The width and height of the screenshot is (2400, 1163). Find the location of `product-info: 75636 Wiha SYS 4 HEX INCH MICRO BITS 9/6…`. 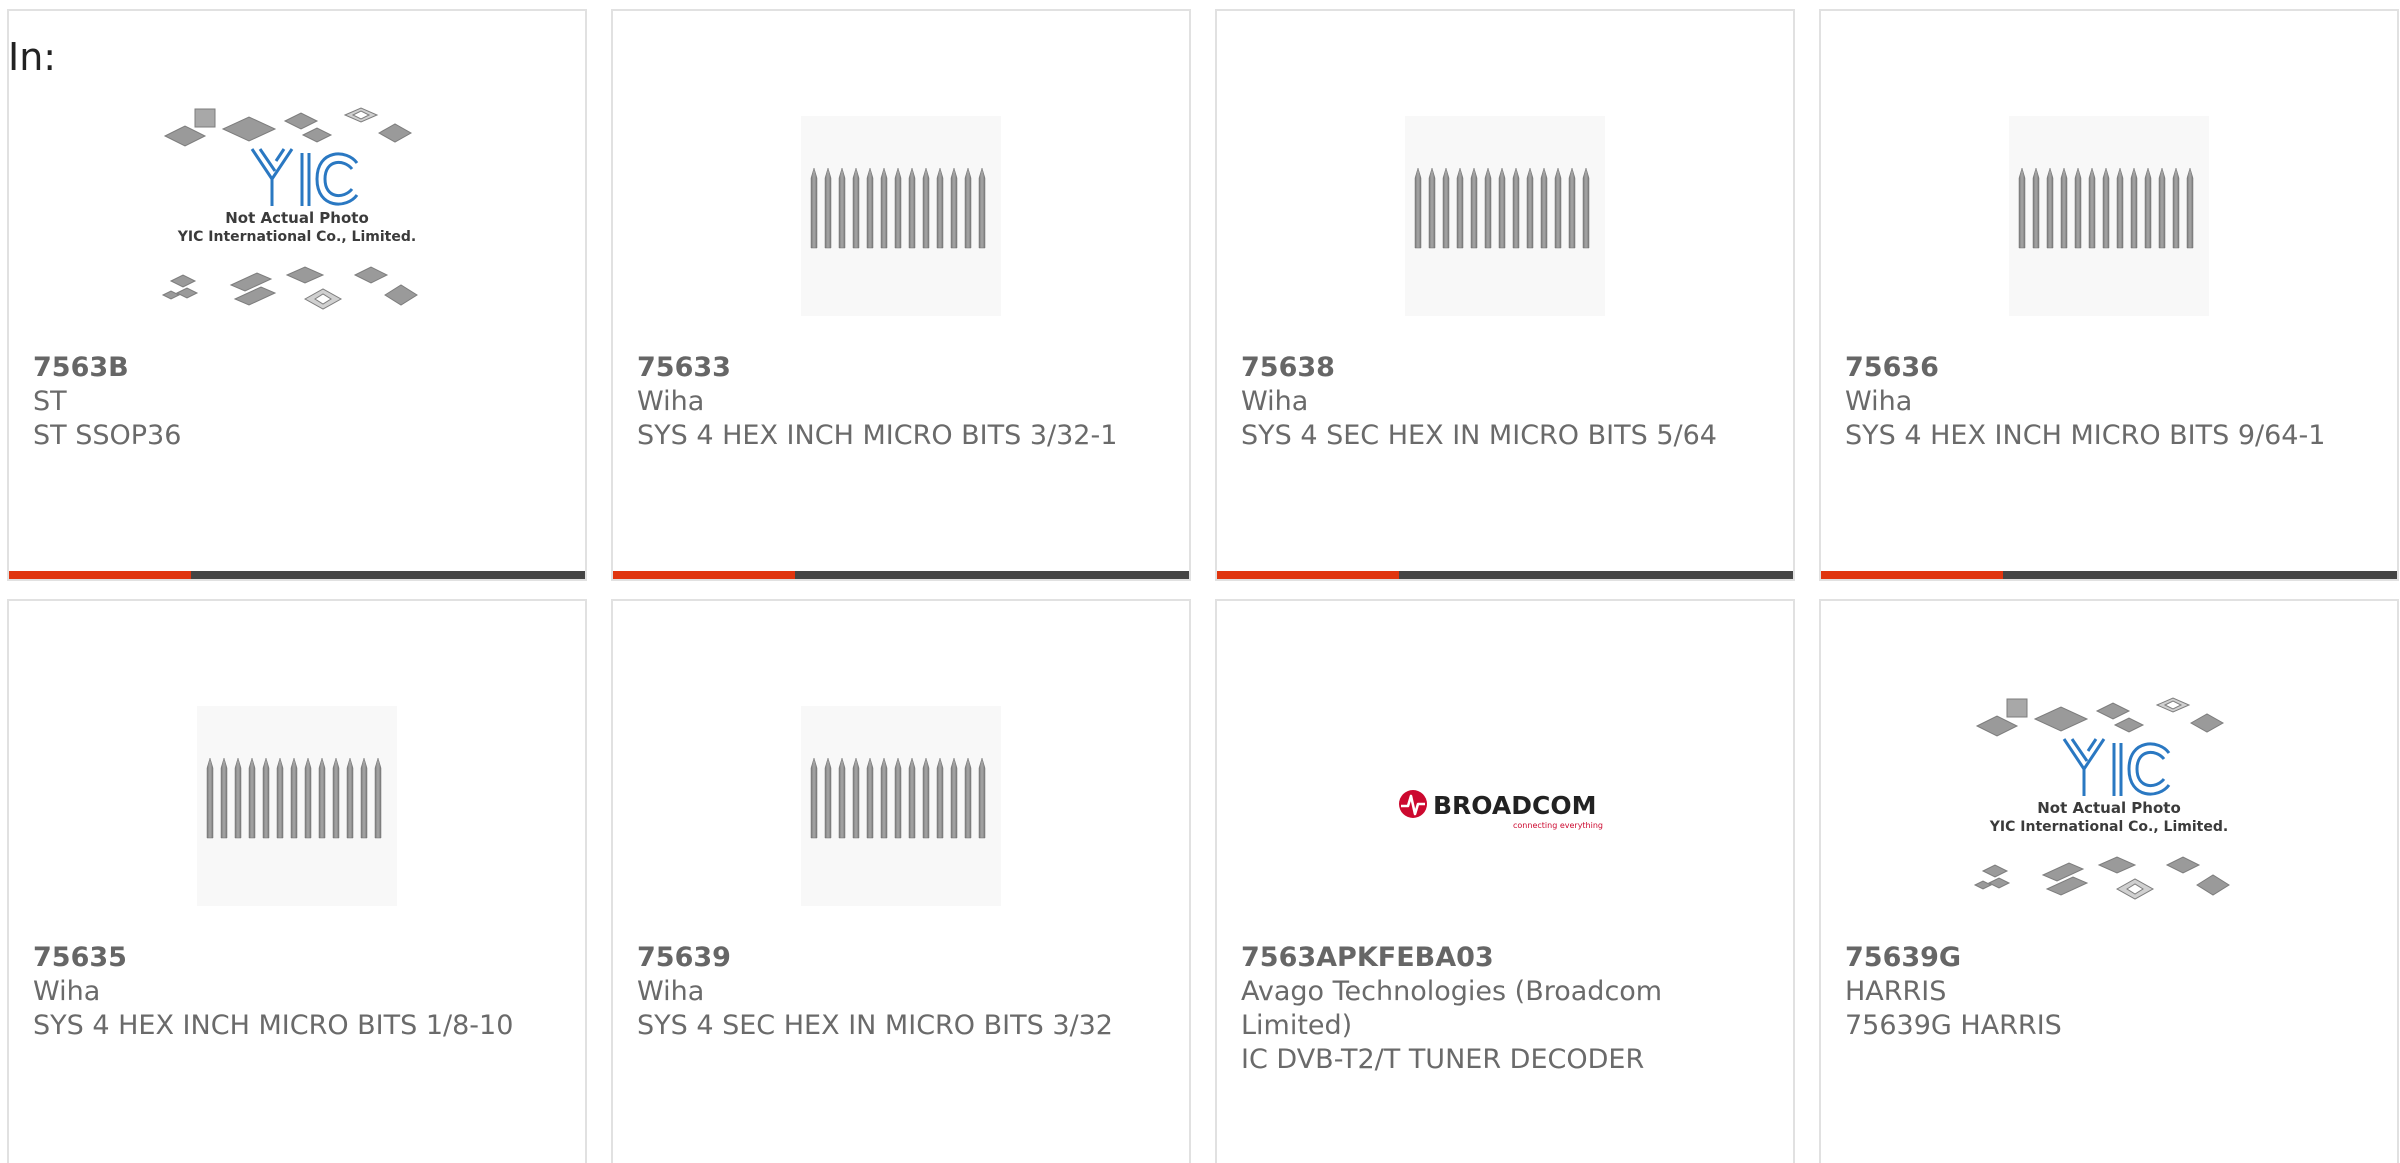

product-info: 75636 Wiha SYS 4 HEX INCH MICRO BITS 9/6… is located at coordinates (2109, 402).